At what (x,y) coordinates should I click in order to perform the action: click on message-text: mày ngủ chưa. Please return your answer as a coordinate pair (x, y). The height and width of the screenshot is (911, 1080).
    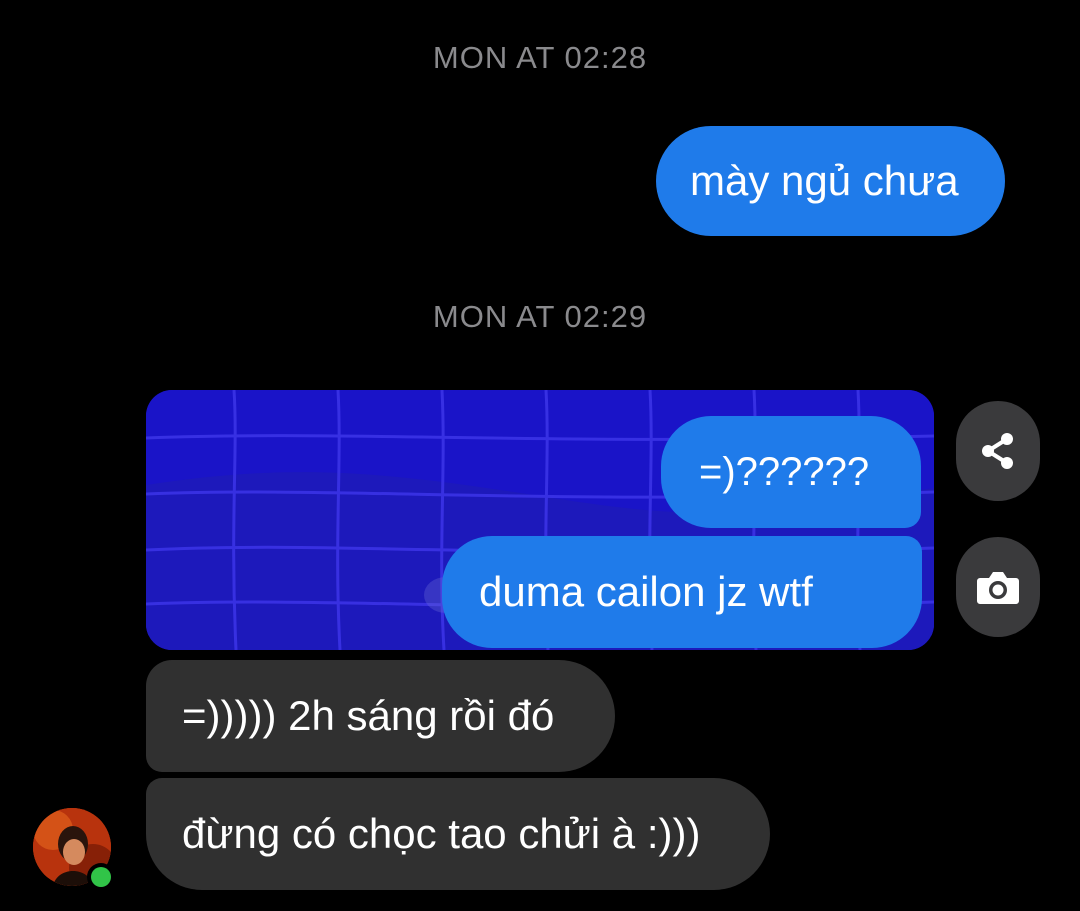
    Looking at the image, I should click on (824, 180).